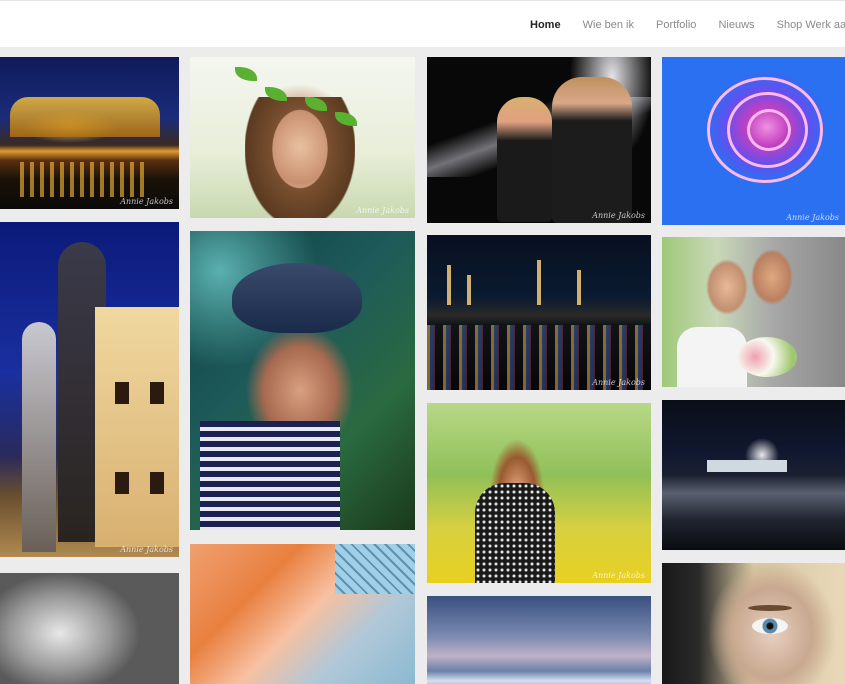 This screenshot has height=684, width=845. What do you see at coordinates (302, 614) in the screenshot?
I see `gallery-photo-architecture` at bounding box center [302, 614].